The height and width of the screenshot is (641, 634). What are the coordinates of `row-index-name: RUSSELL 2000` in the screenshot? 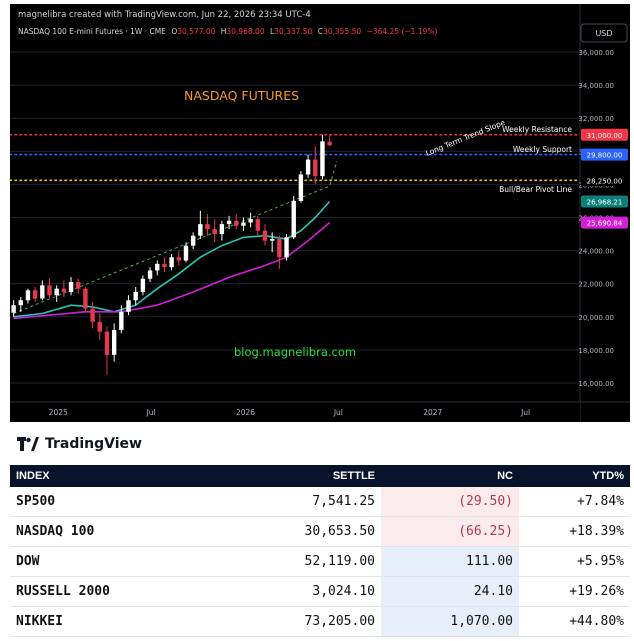 It's located at (116, 591).